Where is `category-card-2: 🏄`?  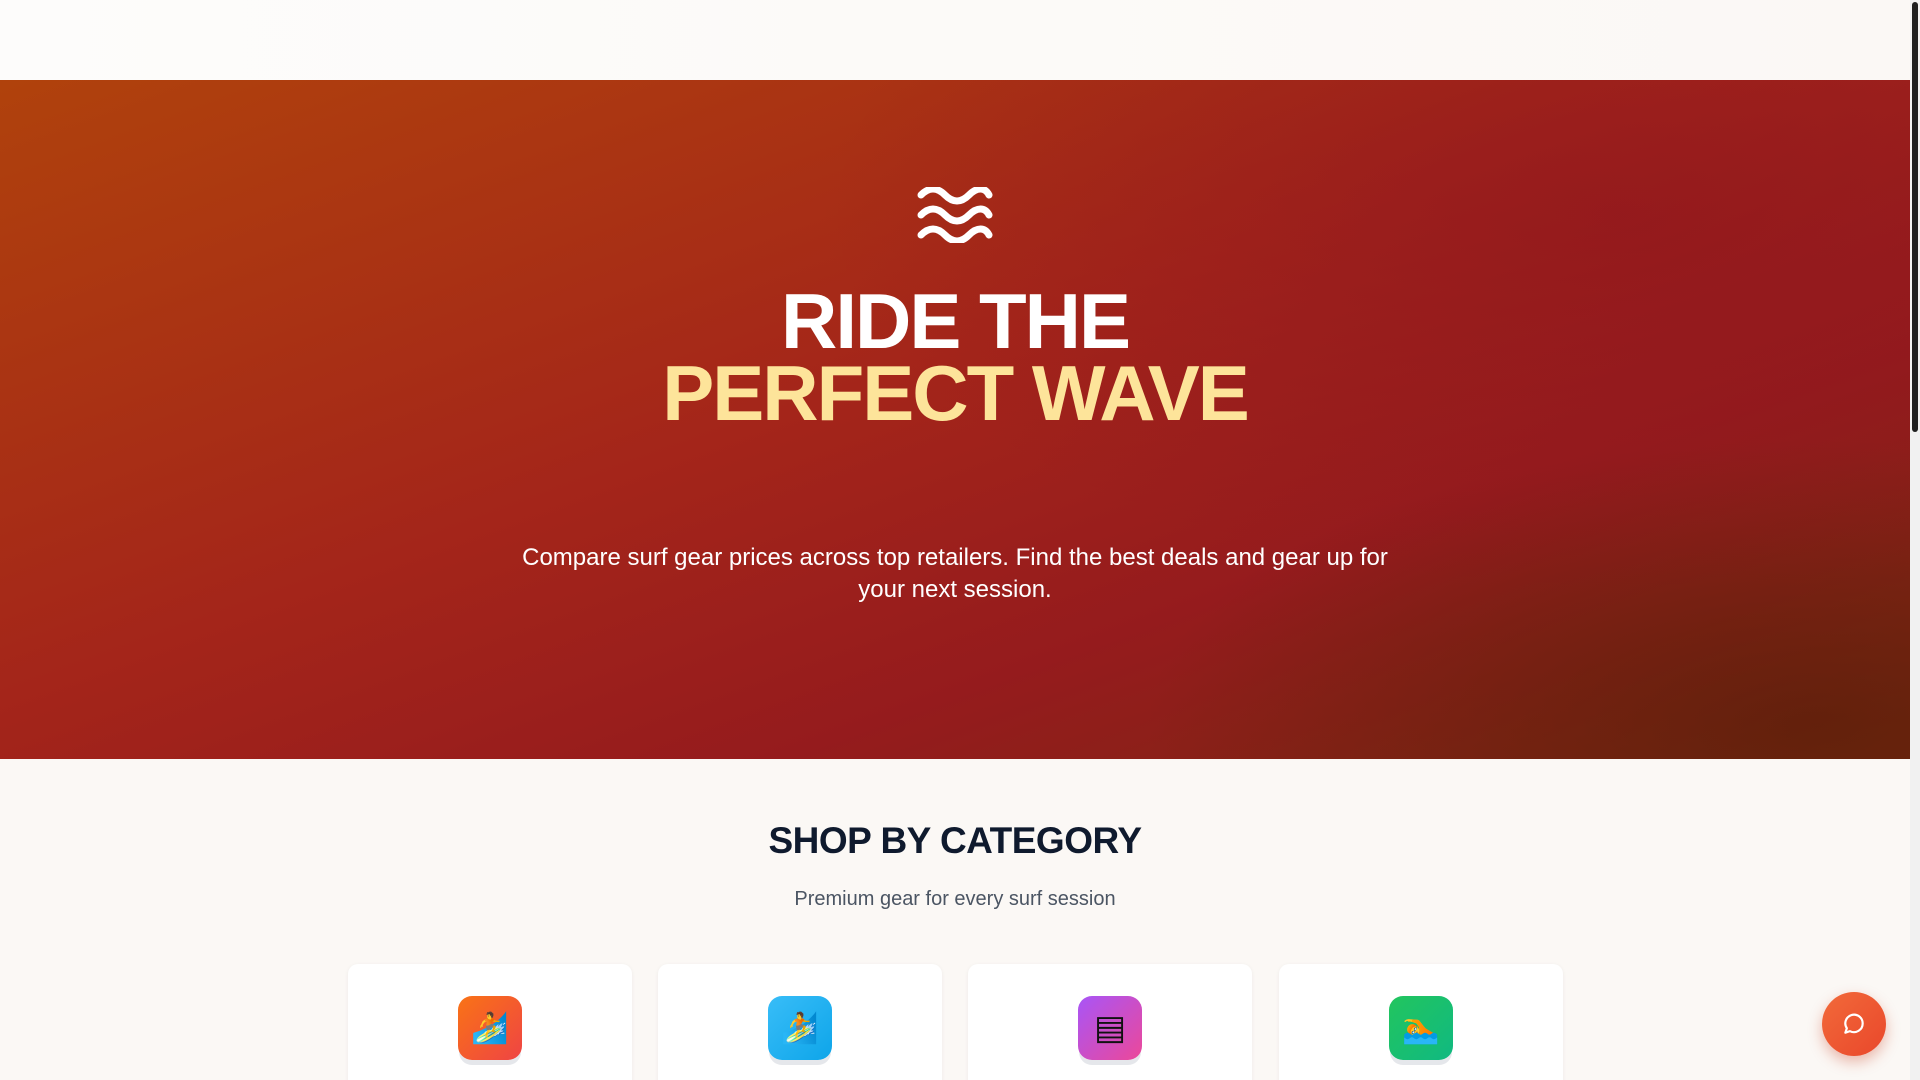 category-card-2: 🏄 is located at coordinates (800, 1022).